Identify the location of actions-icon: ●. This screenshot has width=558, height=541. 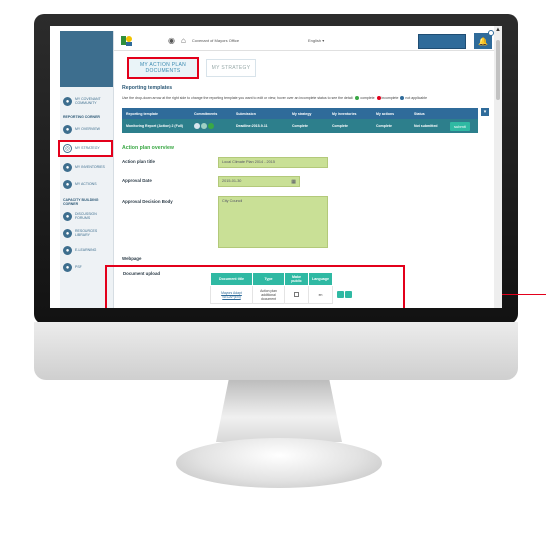
(67, 184).